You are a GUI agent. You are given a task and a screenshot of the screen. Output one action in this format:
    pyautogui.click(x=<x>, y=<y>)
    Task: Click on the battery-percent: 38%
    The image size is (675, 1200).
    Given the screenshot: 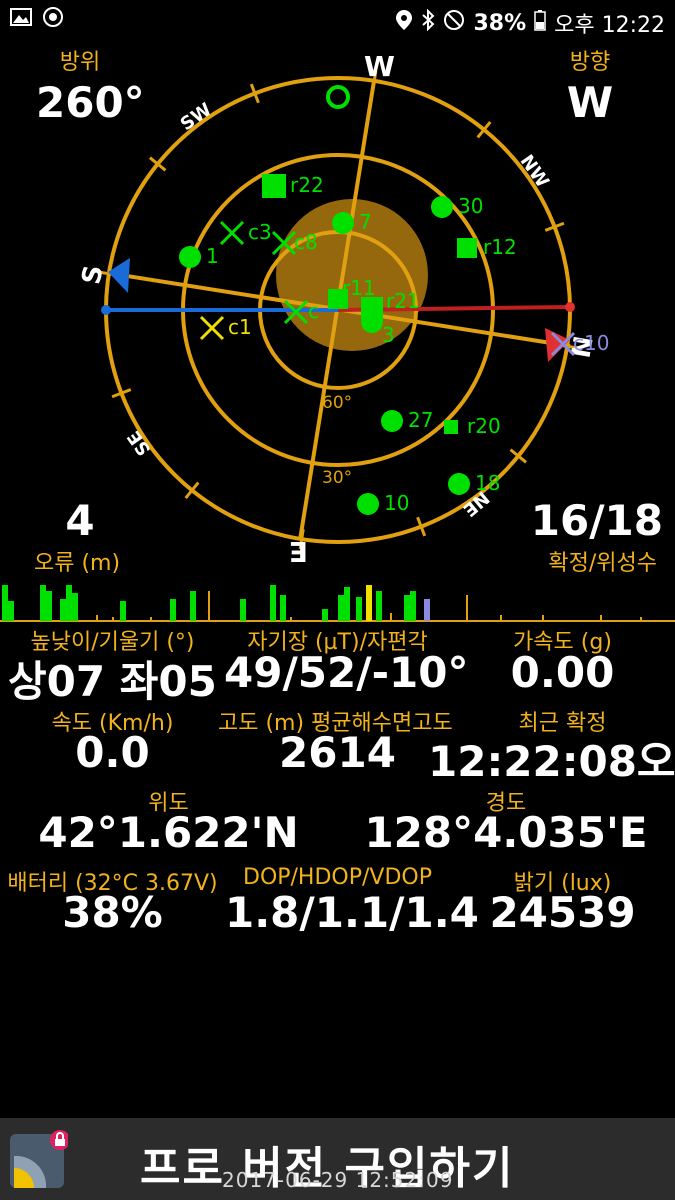 What is the action you would take?
    pyautogui.click(x=500, y=23)
    